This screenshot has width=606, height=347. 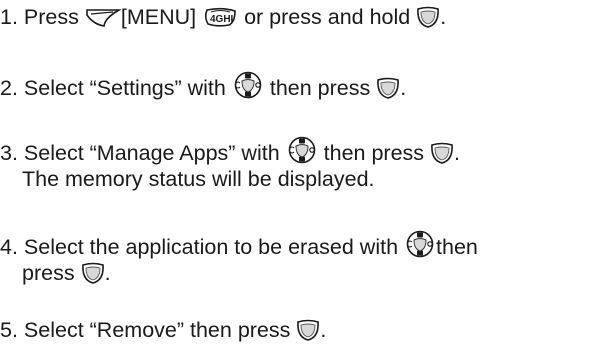 What do you see at coordinates (9, 88) in the screenshot?
I see `step-number: 2.` at bounding box center [9, 88].